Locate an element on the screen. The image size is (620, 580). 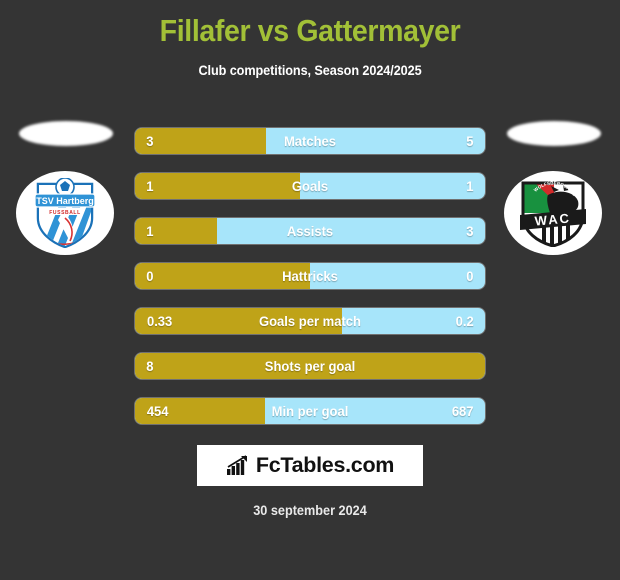
away-team-crest-circle: WOLFSBERGER AC WAC is located at coordinates (553, 213).